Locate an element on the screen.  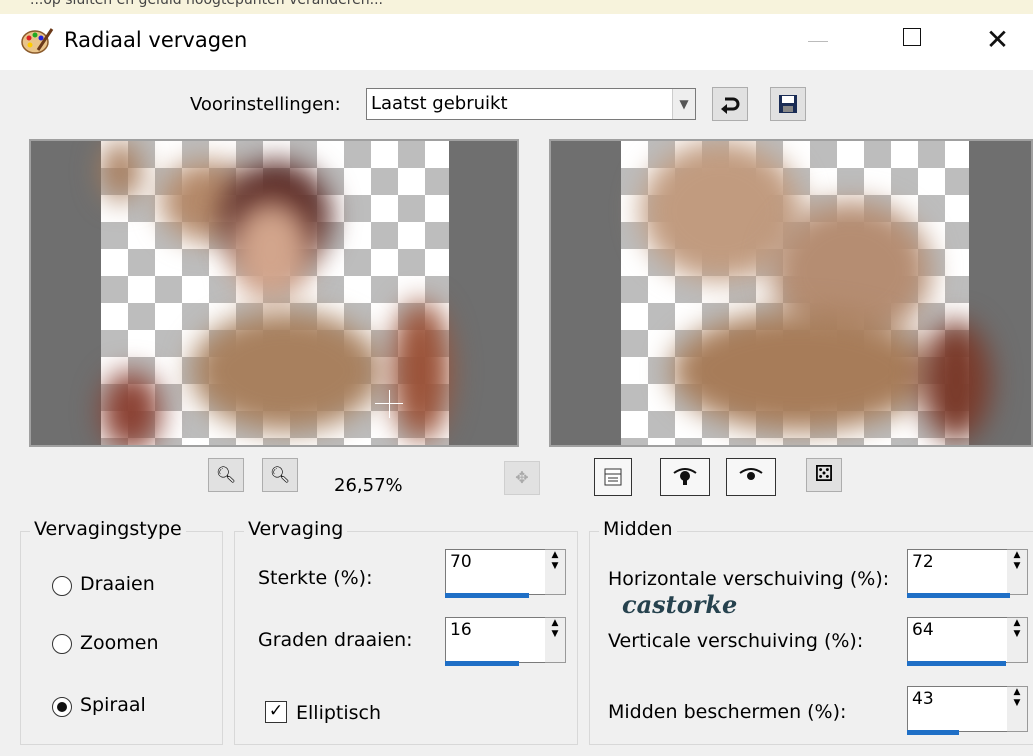
rotate-label: Graden draaien: is located at coordinates (335, 640).